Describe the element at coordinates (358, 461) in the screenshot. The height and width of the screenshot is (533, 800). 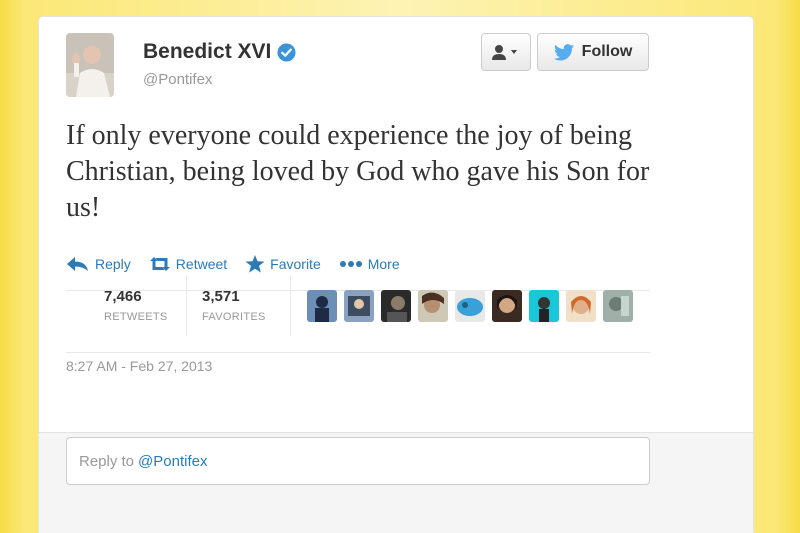
I see `reply-input: Reply to @Pontifex` at that location.